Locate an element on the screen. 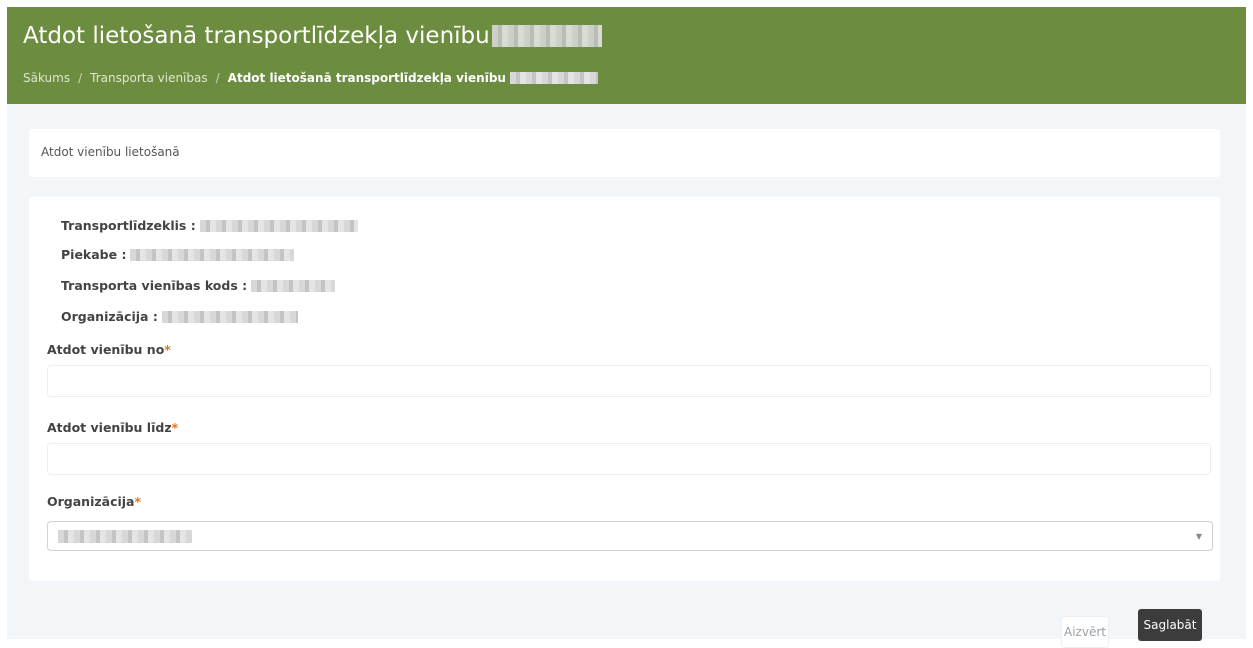 This screenshot has height=648, width=1253. to-date-label: Atdot vienību līdz* is located at coordinates (112, 427).